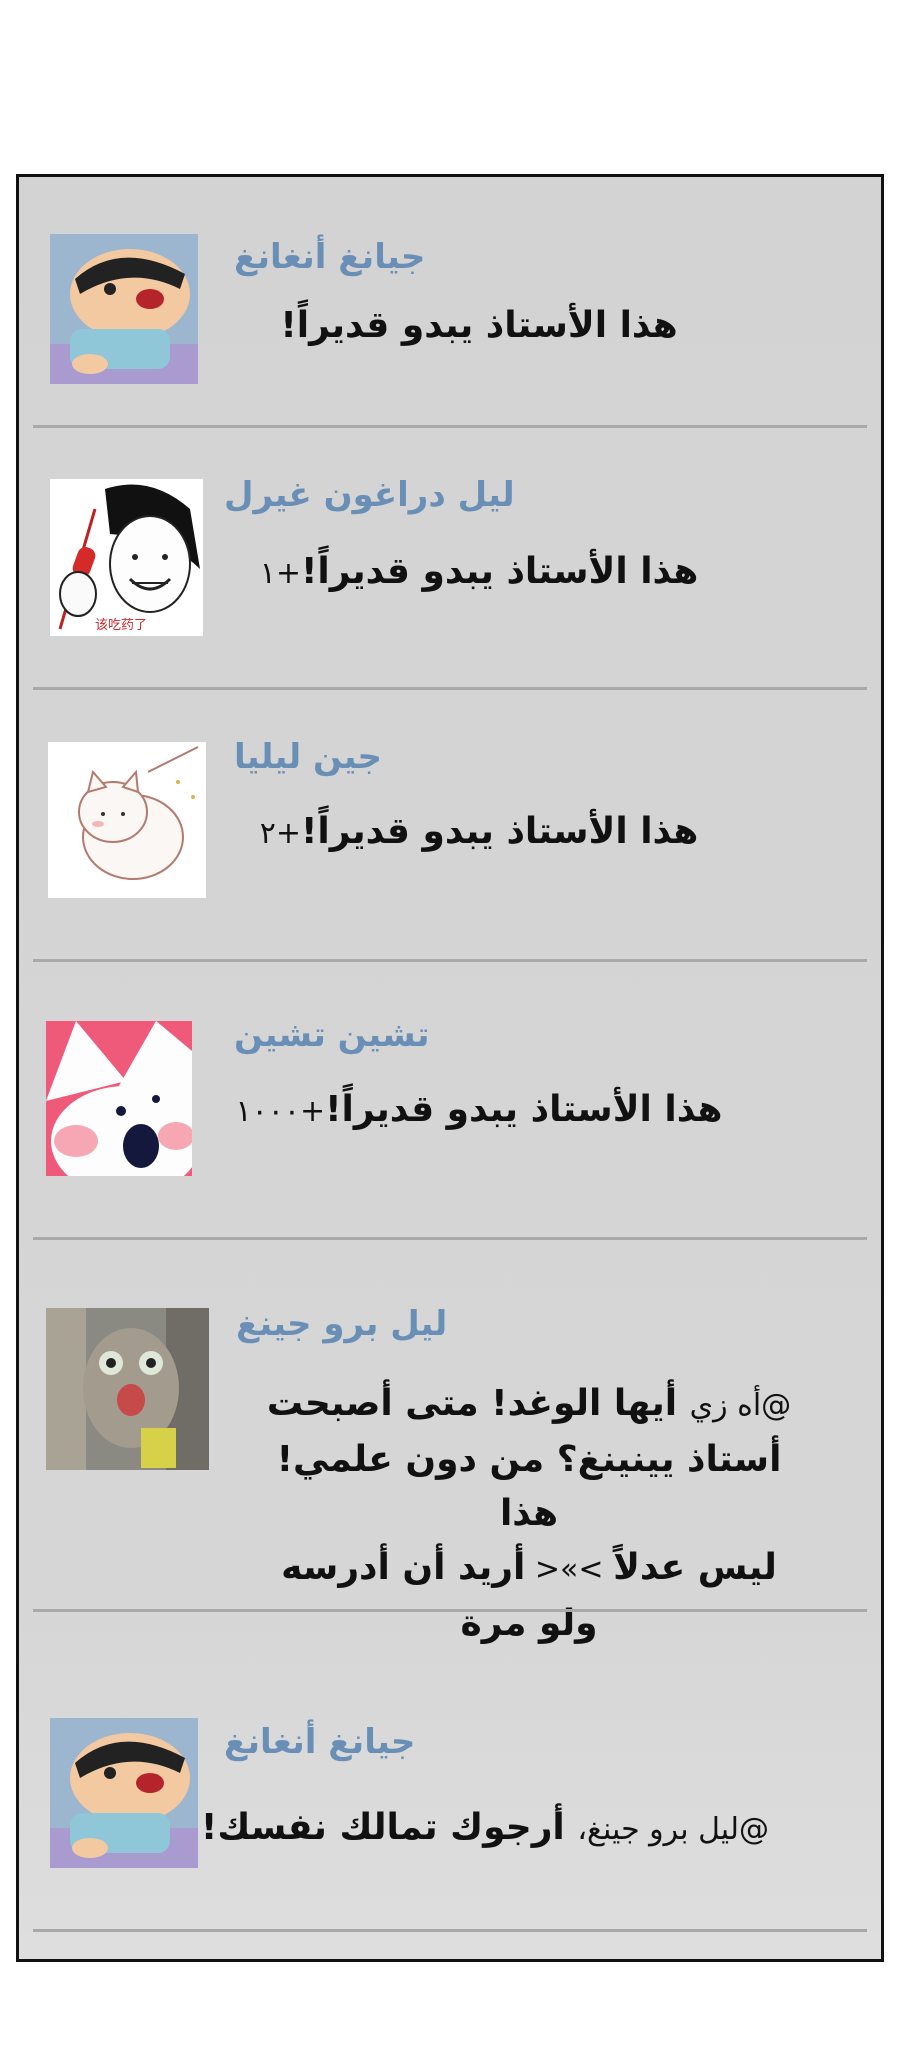 This screenshot has height=2050, width=900. What do you see at coordinates (695, 1567) in the screenshot?
I see `comment-body: ليس عدلاً` at bounding box center [695, 1567].